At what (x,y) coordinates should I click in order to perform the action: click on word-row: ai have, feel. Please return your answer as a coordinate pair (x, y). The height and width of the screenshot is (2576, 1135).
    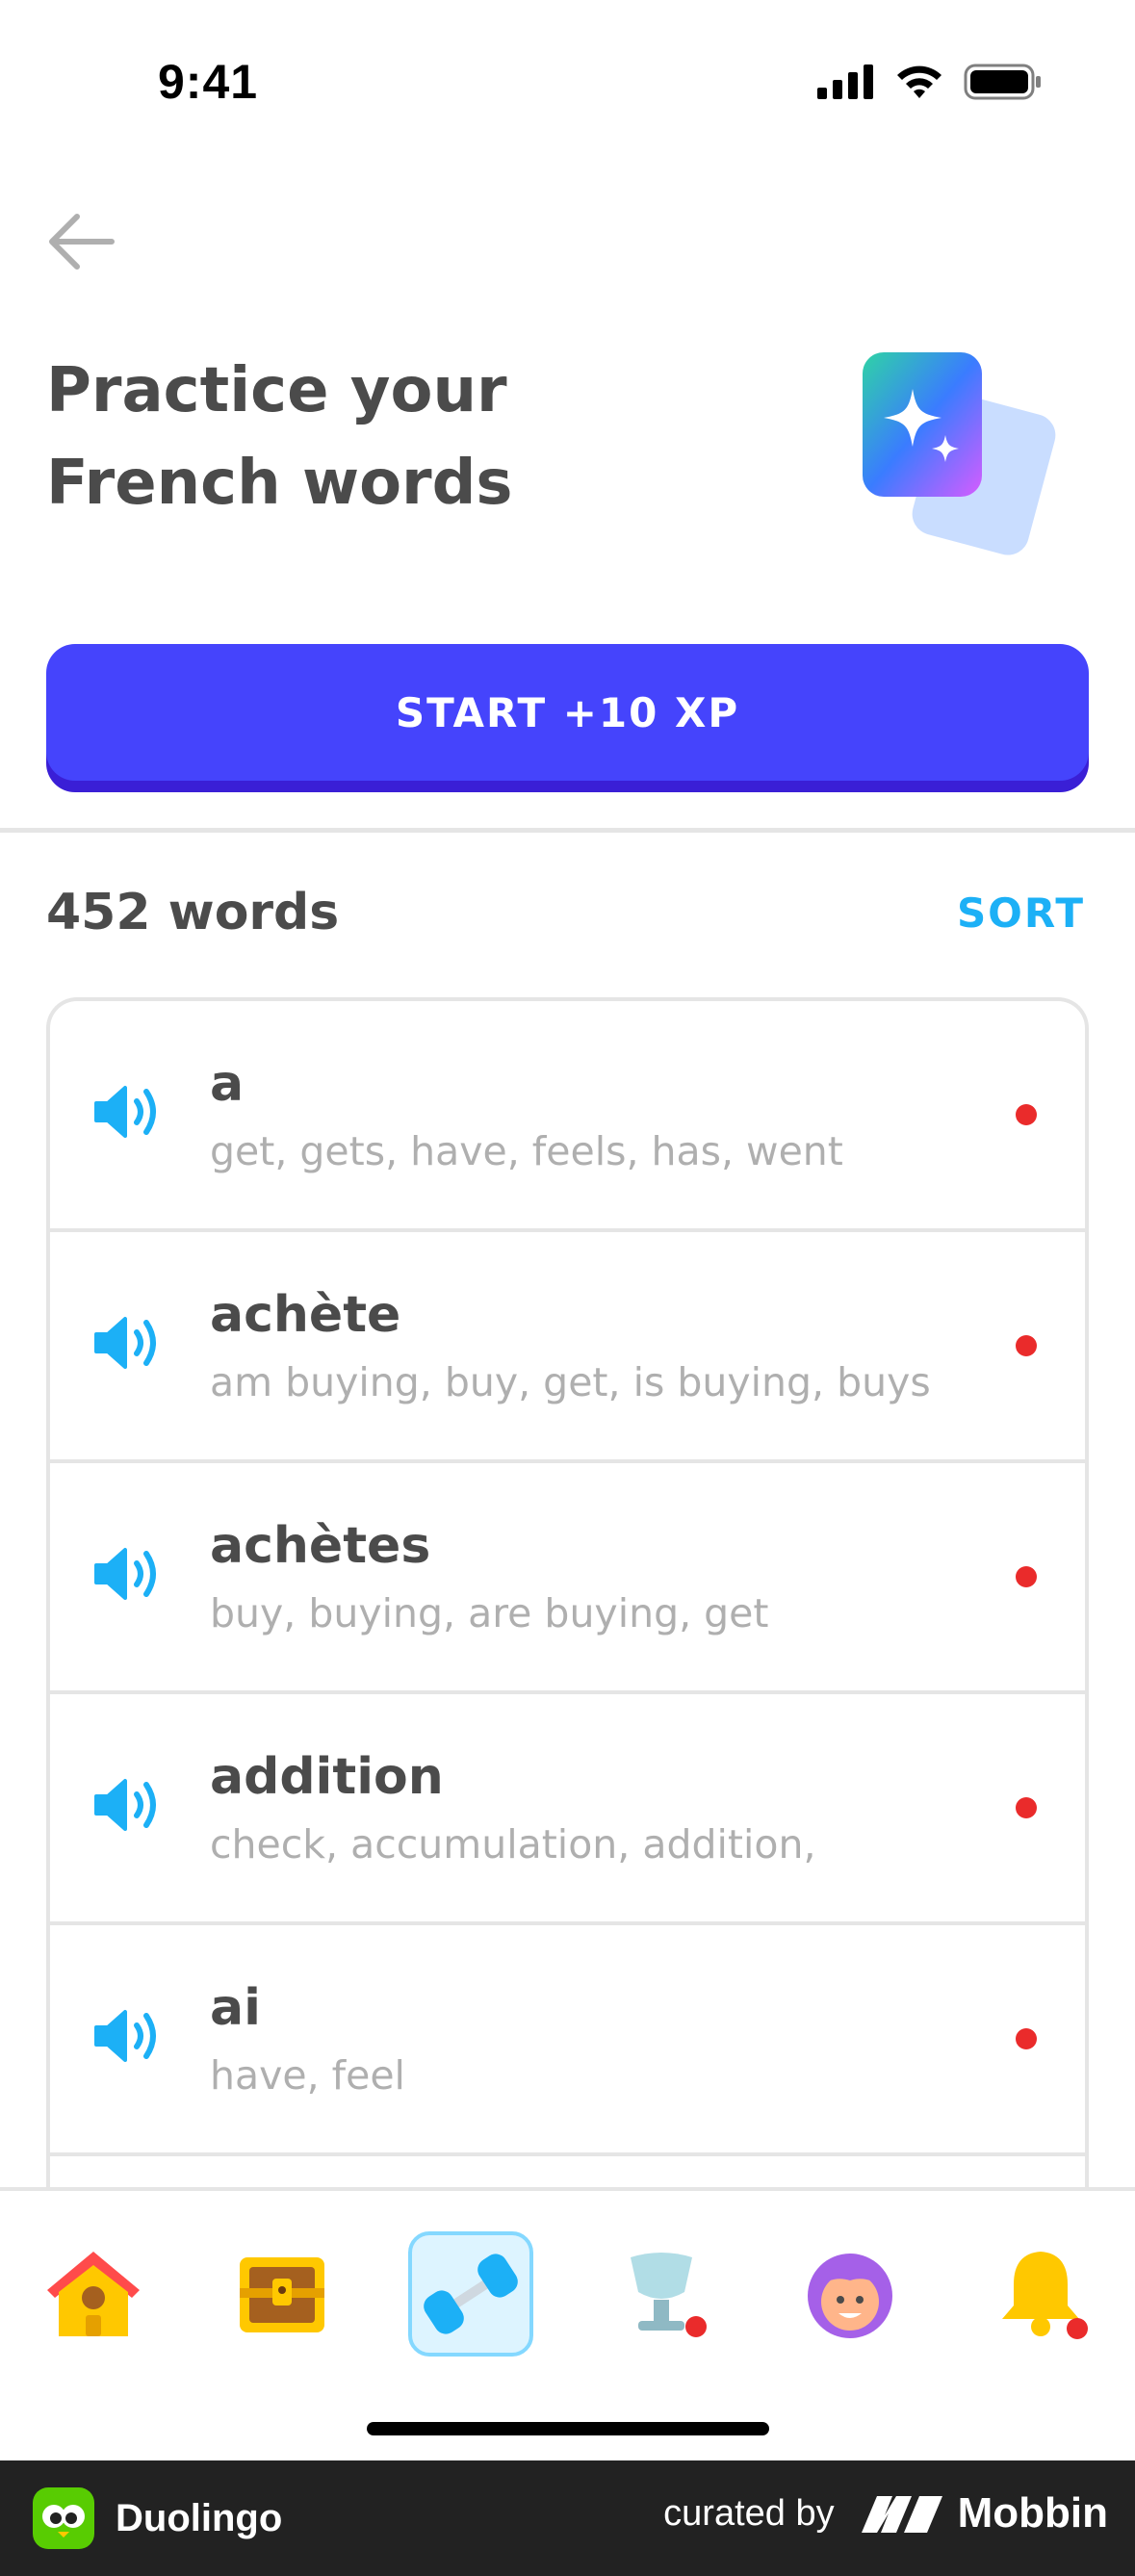
    Looking at the image, I should click on (567, 2040).